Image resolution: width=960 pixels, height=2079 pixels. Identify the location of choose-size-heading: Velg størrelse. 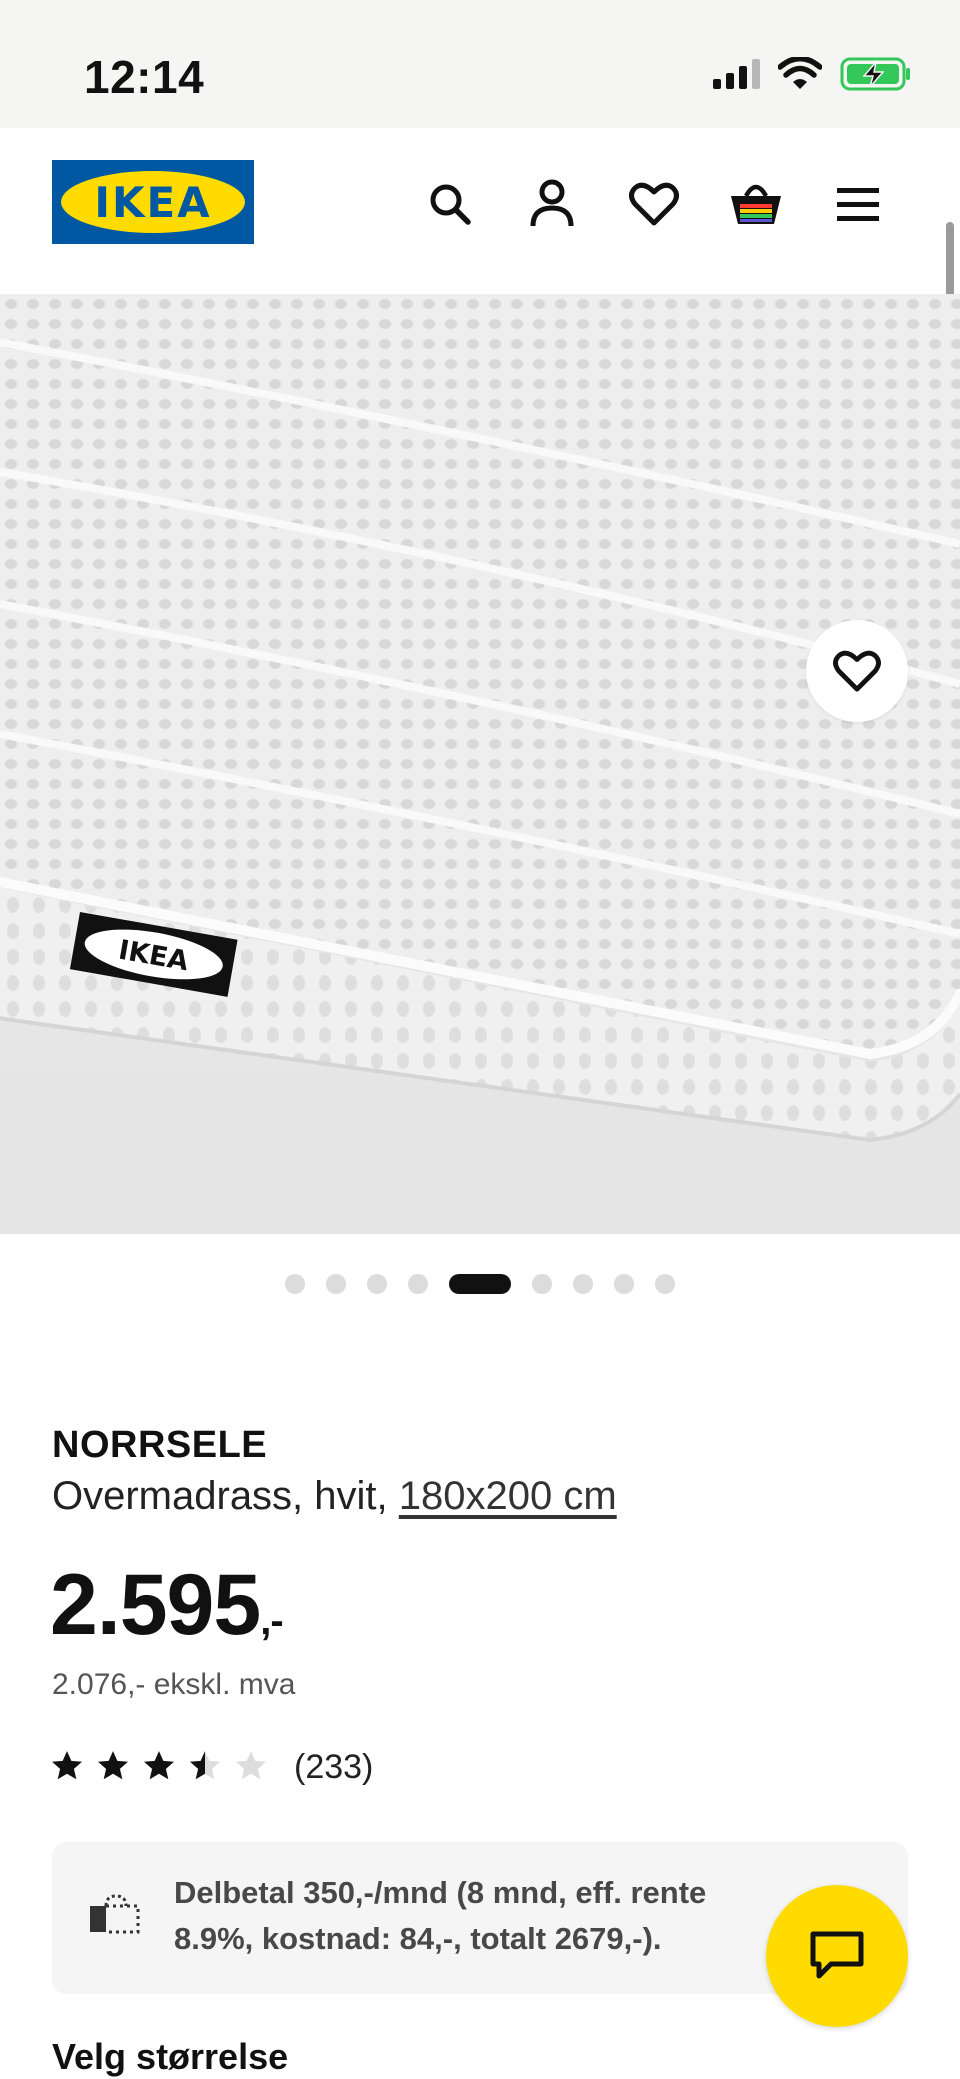
(170, 2056).